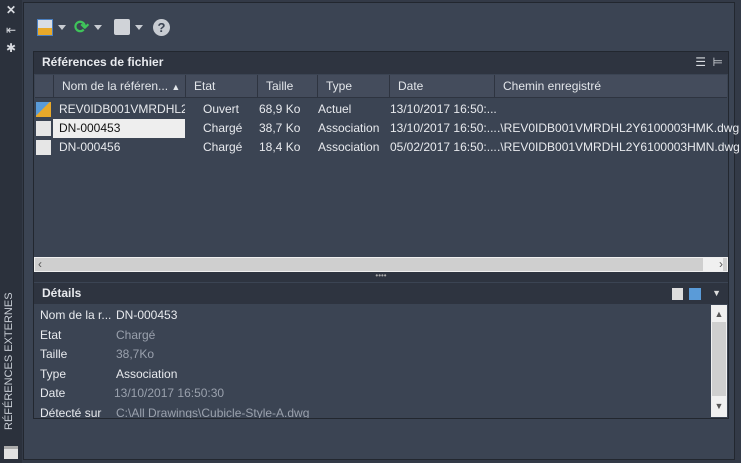  Describe the element at coordinates (221, 86) in the screenshot. I see `col-state: Etat` at that location.